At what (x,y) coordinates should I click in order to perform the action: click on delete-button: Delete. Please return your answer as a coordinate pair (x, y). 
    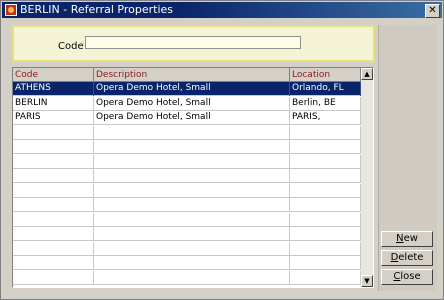
    Looking at the image, I should click on (407, 258).